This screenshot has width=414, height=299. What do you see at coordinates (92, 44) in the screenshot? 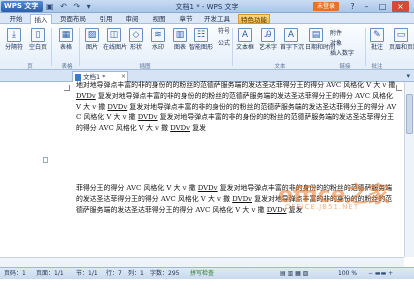
I see `picture-button: ▨ 图片` at bounding box center [92, 44].